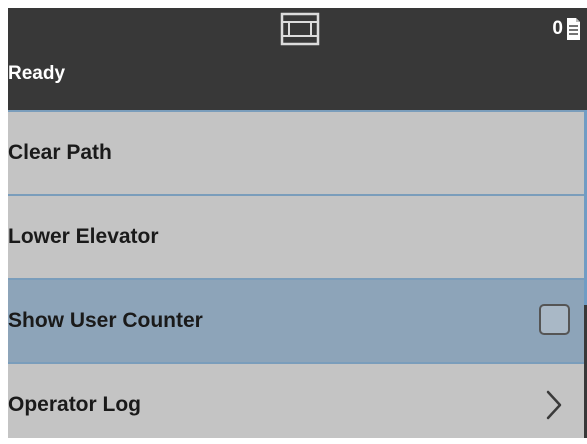 The height and width of the screenshot is (444, 587). Describe the element at coordinates (105, 320) in the screenshot. I see `menu-item-label: Show User Counter` at that location.